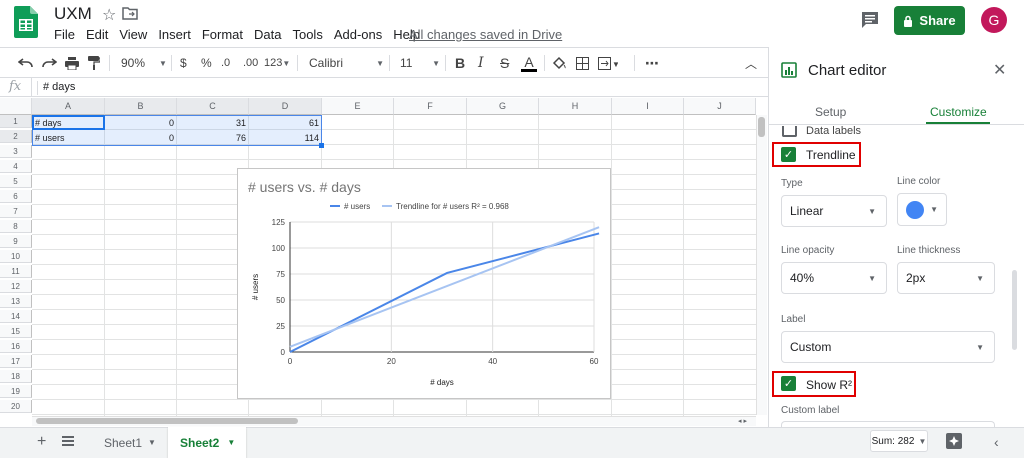 The width and height of the screenshot is (1024, 458). What do you see at coordinates (559, 63) in the screenshot?
I see `fill-color-icon` at bounding box center [559, 63].